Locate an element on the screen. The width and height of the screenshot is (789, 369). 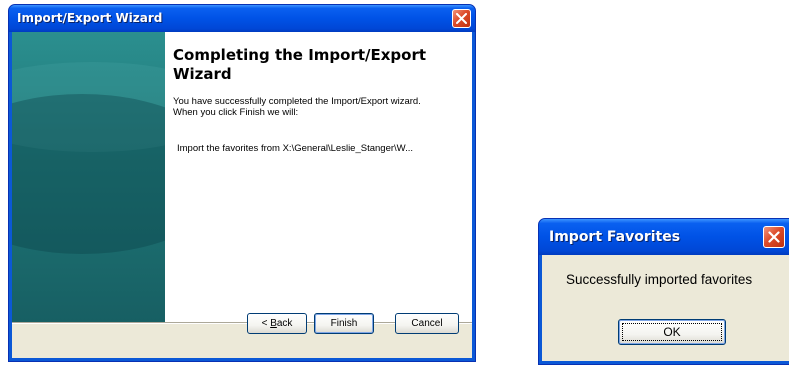
wizard-close-button is located at coordinates (461, 18).